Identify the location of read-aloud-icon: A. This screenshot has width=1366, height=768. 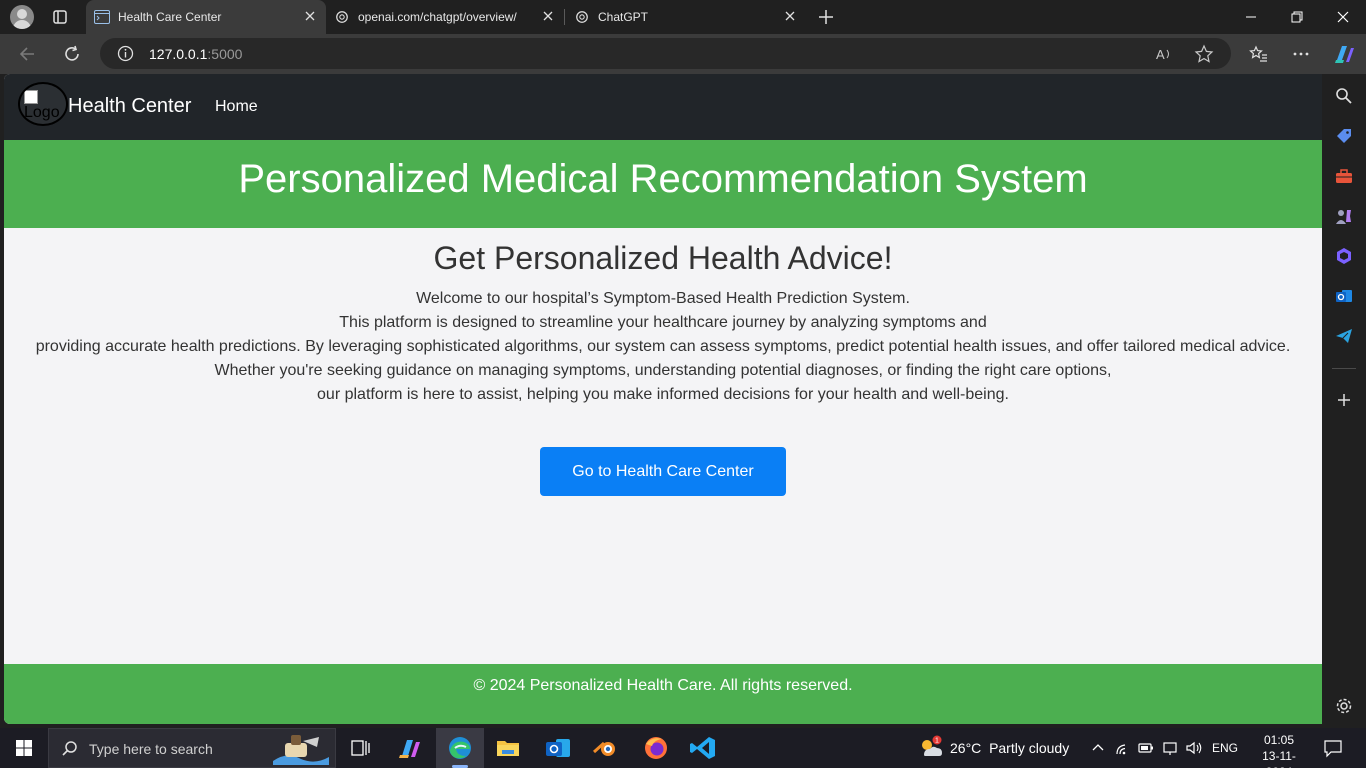
(1164, 54).